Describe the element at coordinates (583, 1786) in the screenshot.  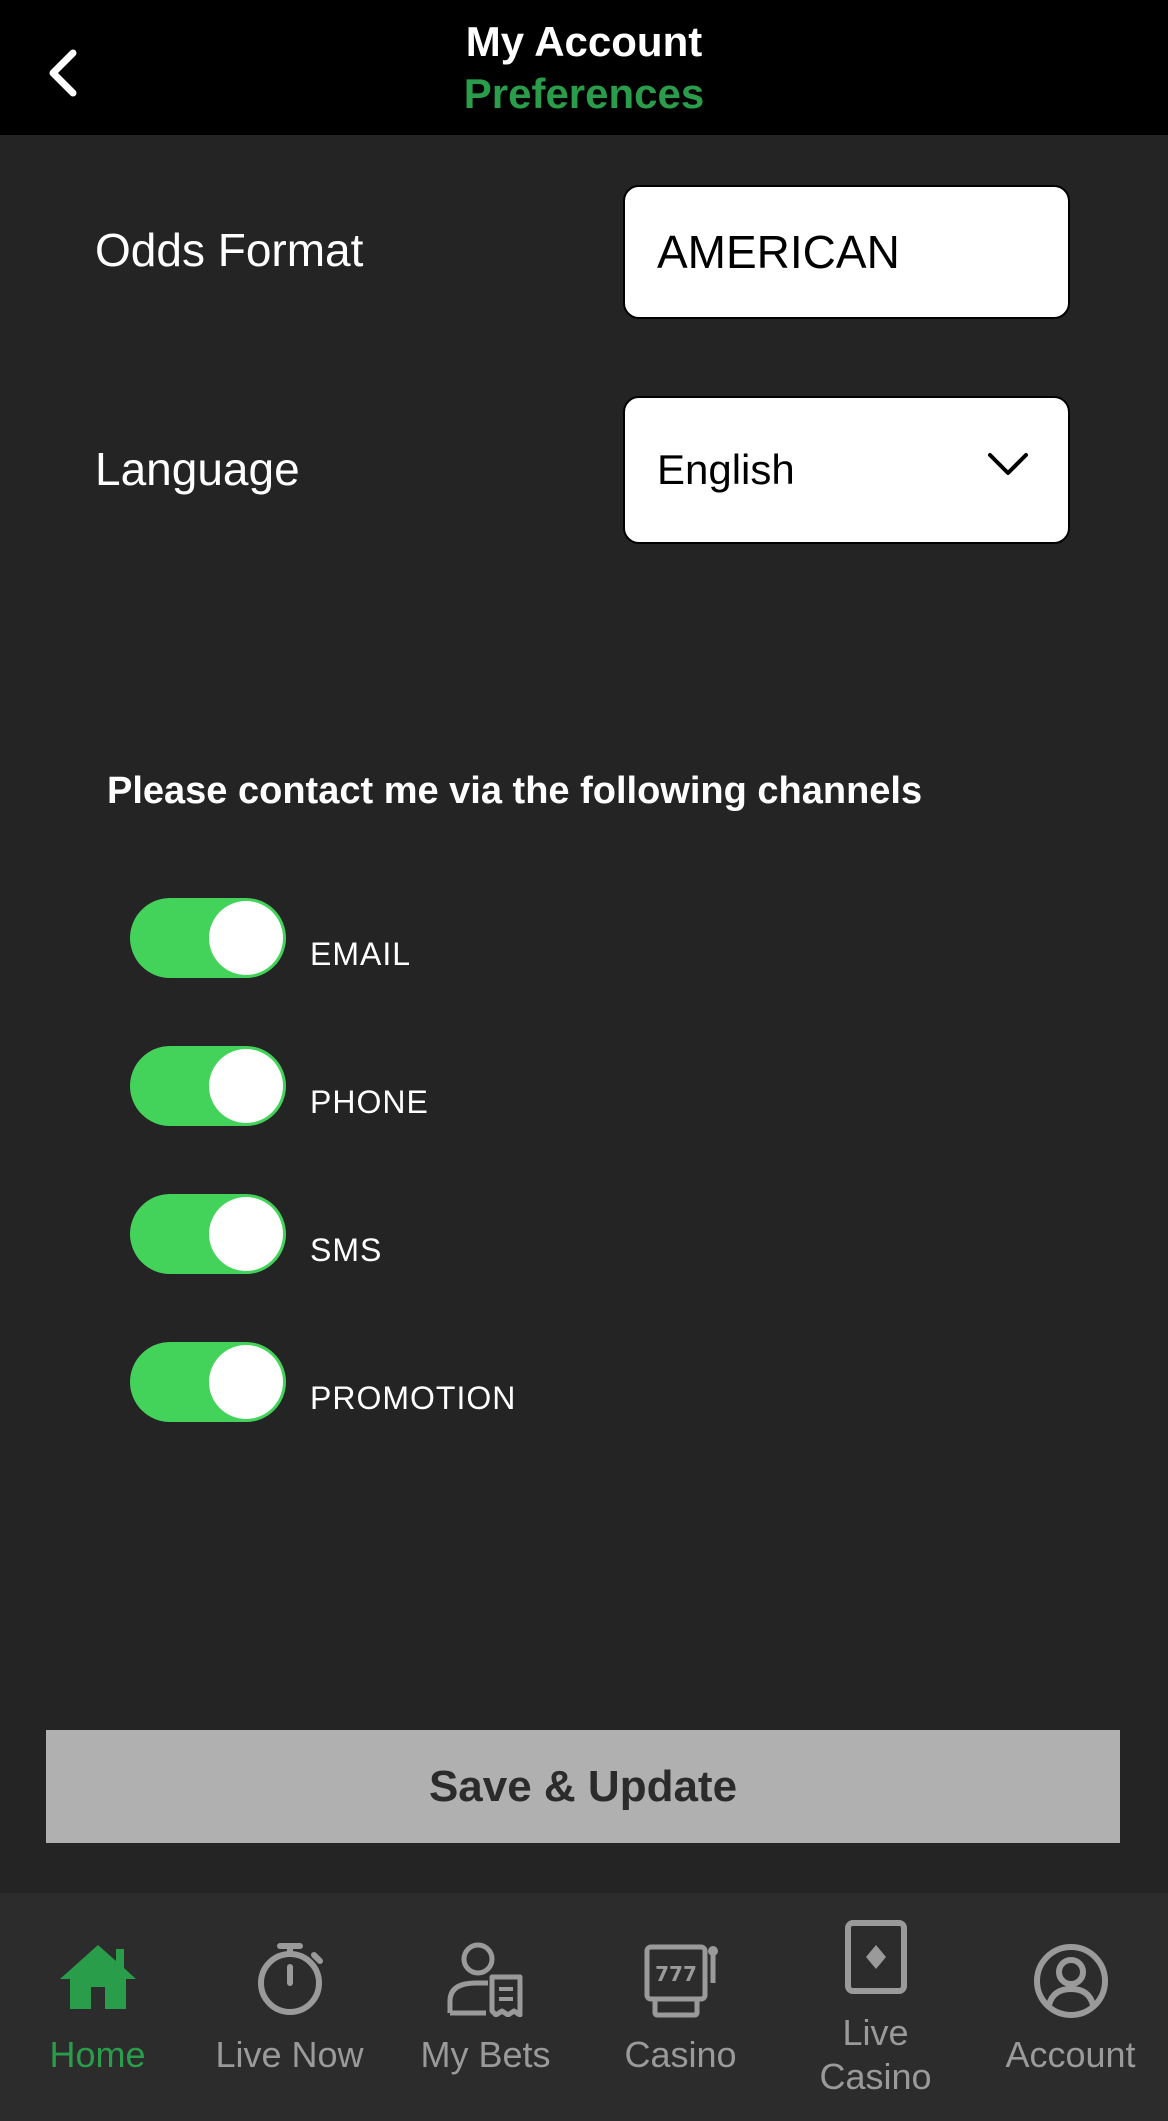
I see `save-update-button: Save & Update` at that location.